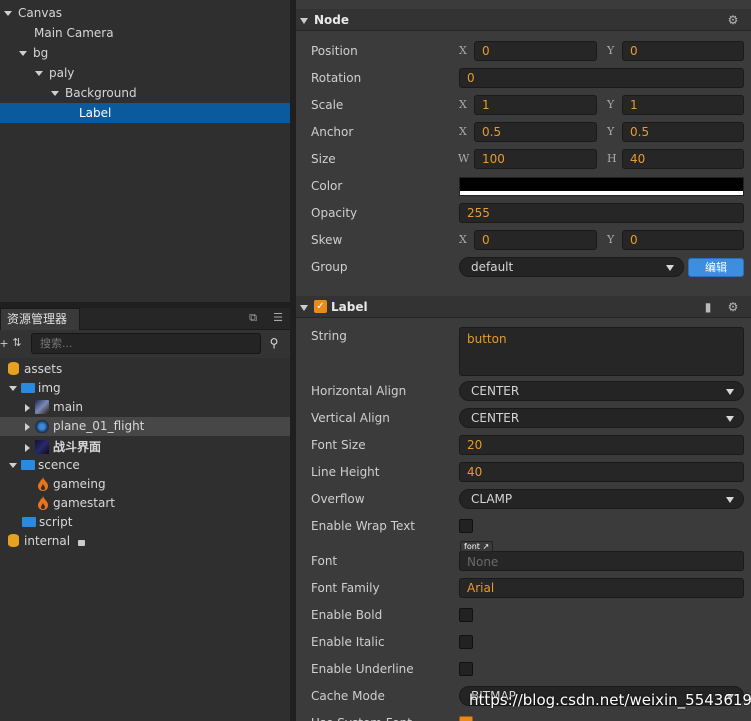 The height and width of the screenshot is (721, 751). Describe the element at coordinates (145, 503) in the screenshot. I see `asset-item-gamestart: gamestart` at that location.